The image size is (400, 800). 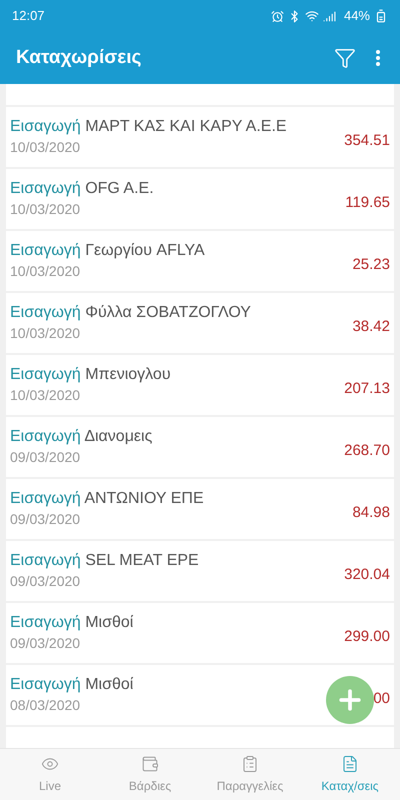 I want to click on entry-card: Εισαγωγή Μισθοί 09/03/2020 299.00, so click(x=200, y=633).